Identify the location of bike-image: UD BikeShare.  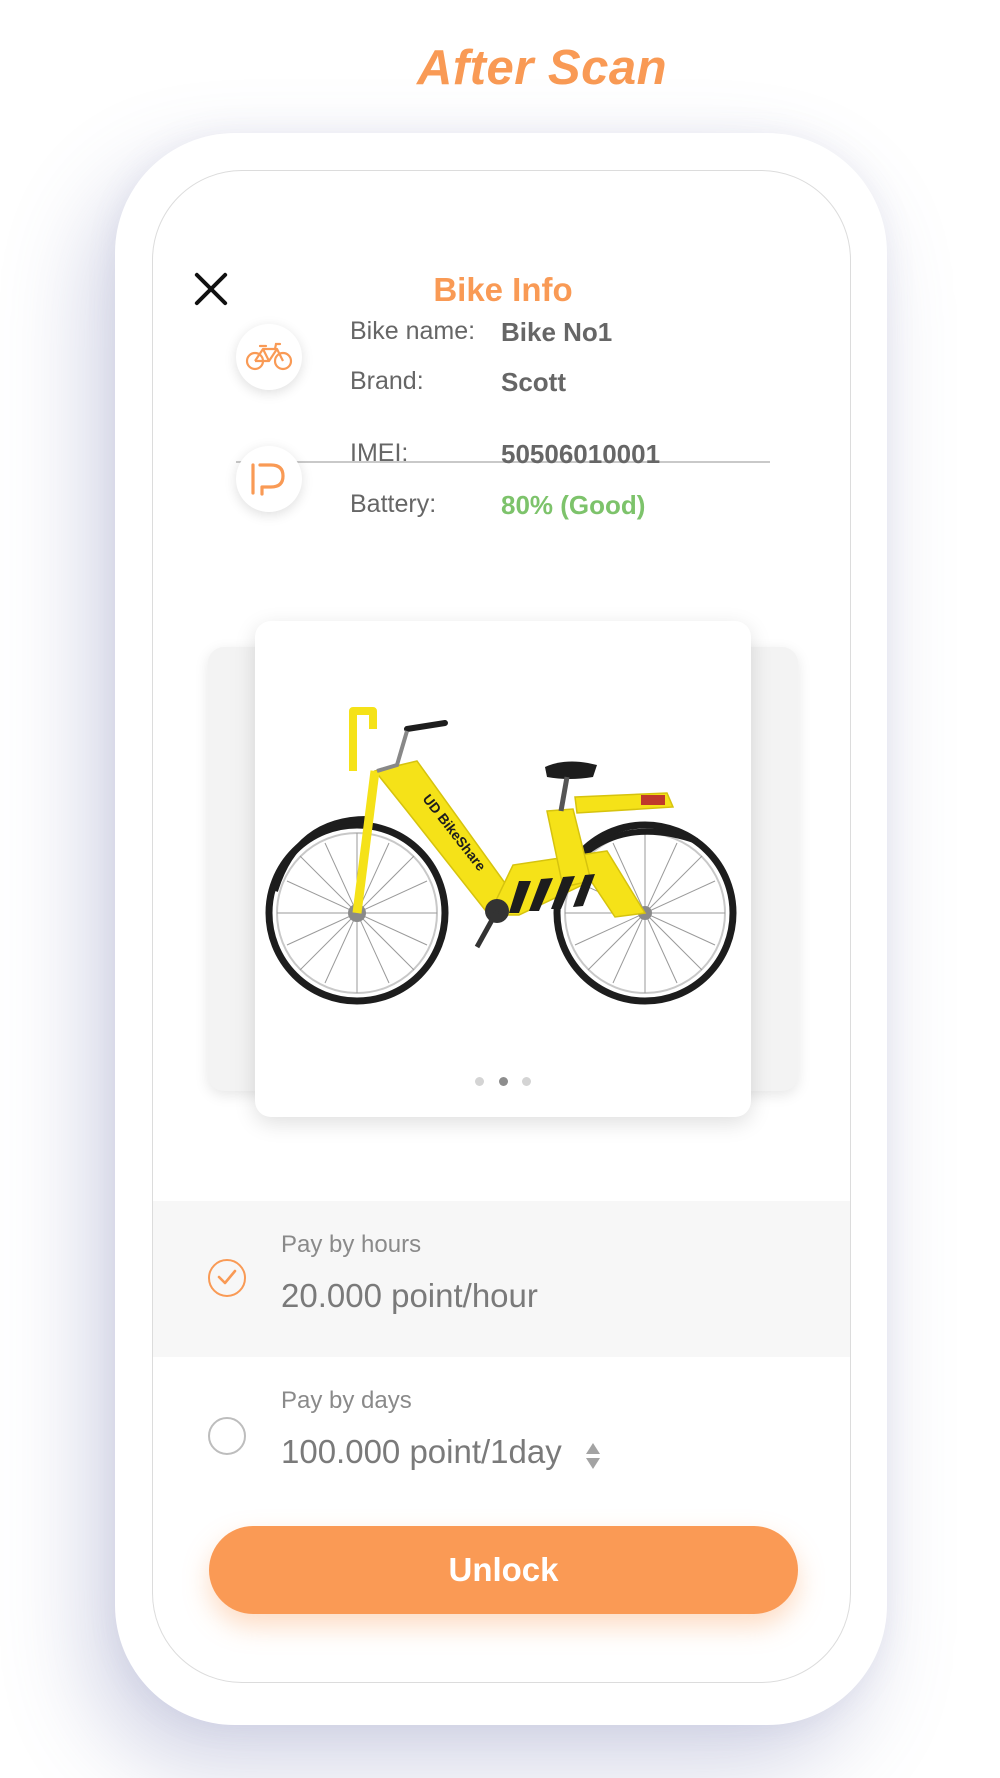
(501, 856).